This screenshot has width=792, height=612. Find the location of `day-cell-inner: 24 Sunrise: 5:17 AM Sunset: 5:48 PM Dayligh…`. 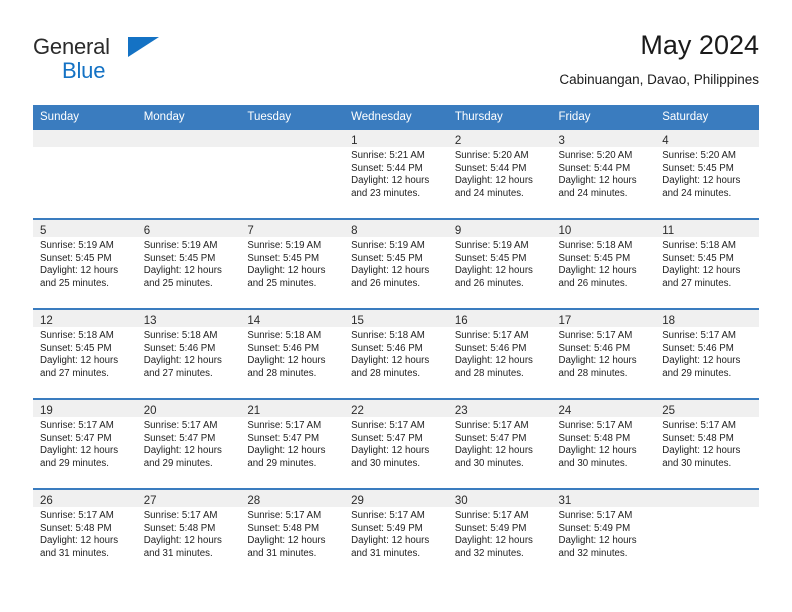

day-cell-inner: 24 Sunrise: 5:17 AM Sunset: 5:48 PM Dayligh… is located at coordinates (603, 444).